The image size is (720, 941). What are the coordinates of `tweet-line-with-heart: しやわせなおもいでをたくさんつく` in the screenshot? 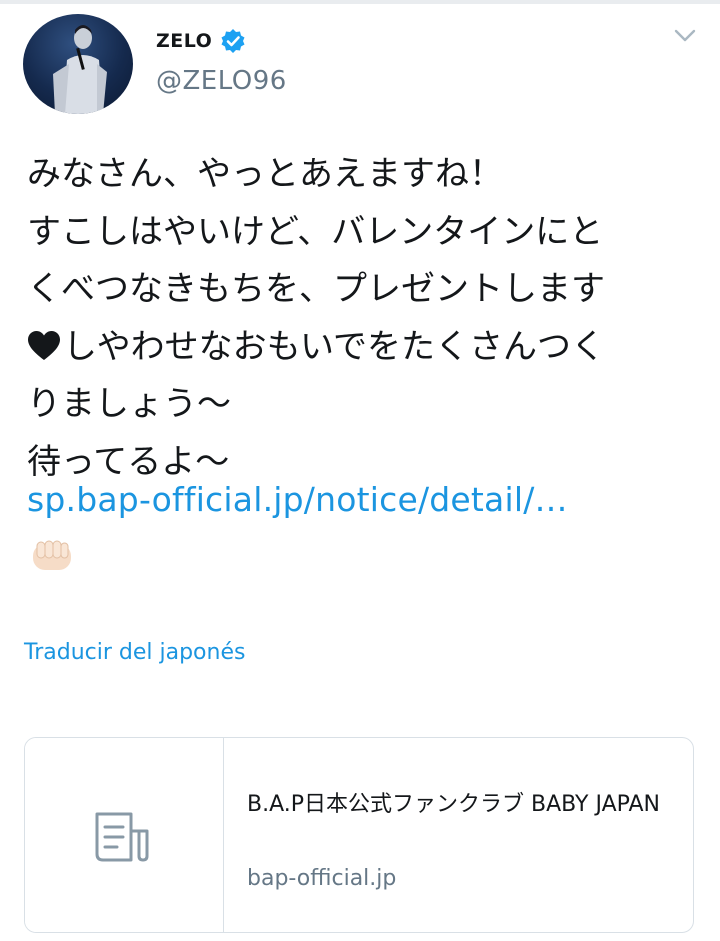 It's located at (367, 348).